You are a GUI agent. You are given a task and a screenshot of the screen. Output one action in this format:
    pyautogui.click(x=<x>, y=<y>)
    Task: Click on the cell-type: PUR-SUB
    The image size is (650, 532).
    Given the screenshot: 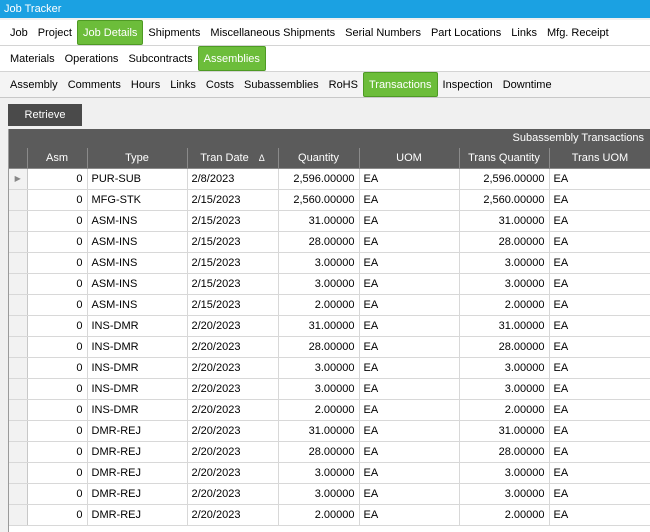 What is the action you would take?
    pyautogui.click(x=137, y=179)
    